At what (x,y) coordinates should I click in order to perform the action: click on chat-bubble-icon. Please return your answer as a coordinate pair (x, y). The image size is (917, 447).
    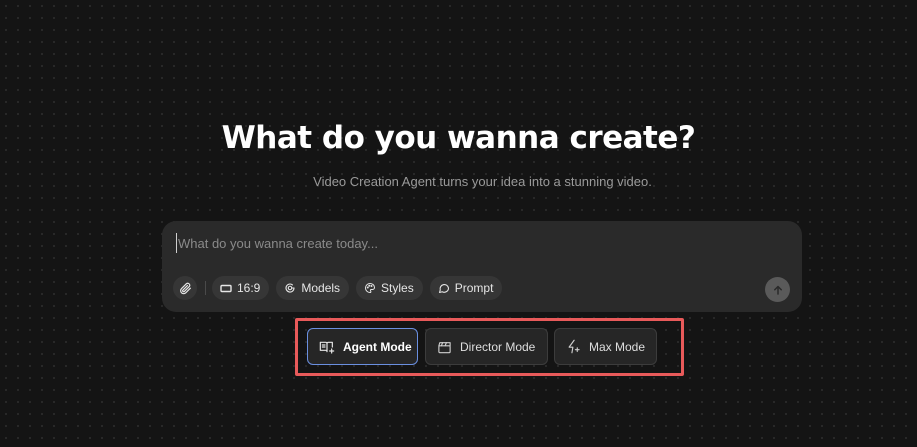
    Looking at the image, I should click on (443, 289).